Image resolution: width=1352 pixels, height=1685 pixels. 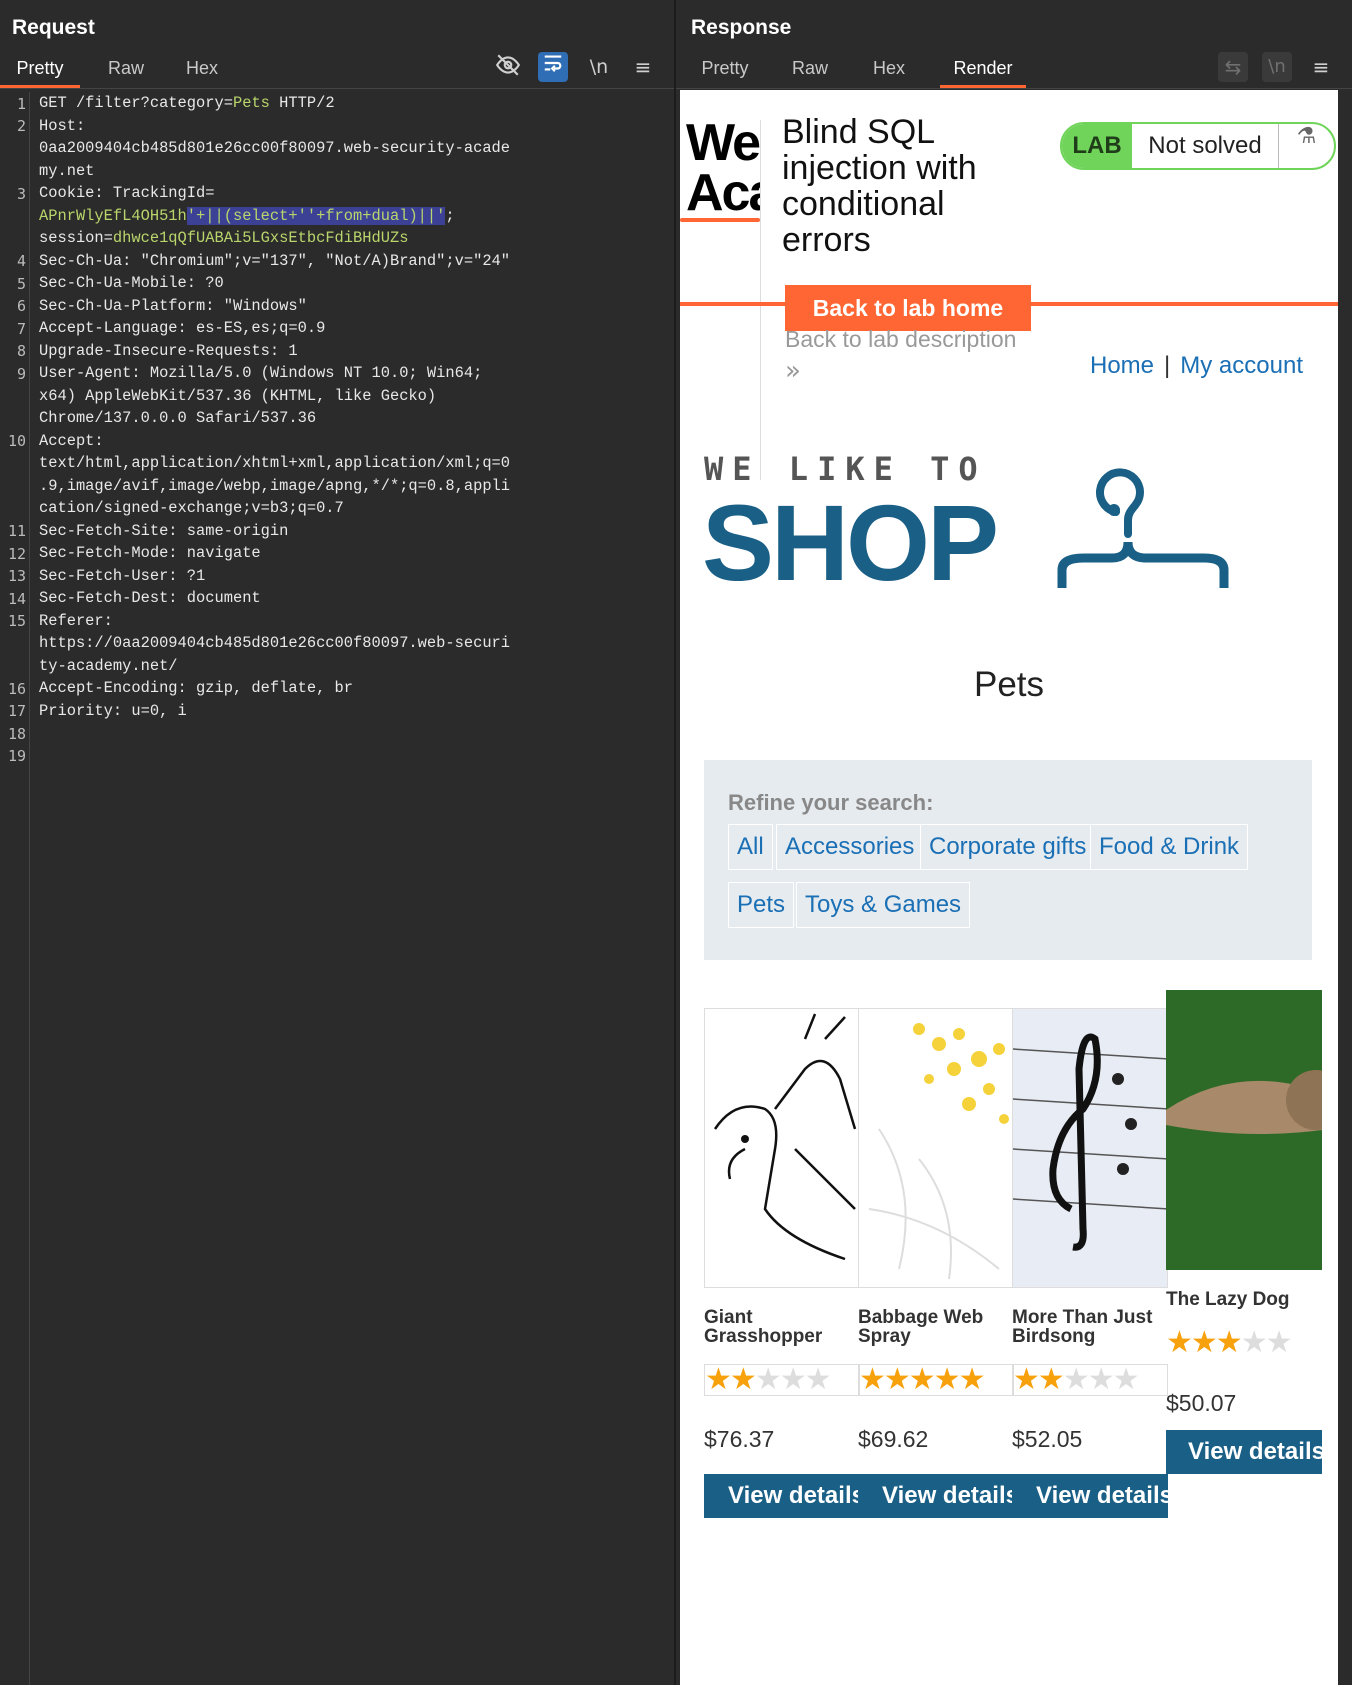 I want to click on session-value: dhwce1qQfUABAi5LGxsEtbcFdiBHdUZs, so click(x=260, y=238).